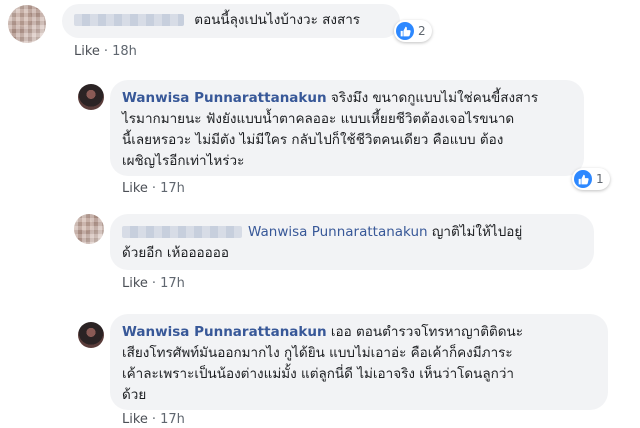 The width and height of the screenshot is (640, 428). Describe the element at coordinates (277, 20) in the screenshot. I see `comment-text: ตอนนี้ลุงเปนไงบ้างวะ สงสาร` at that location.